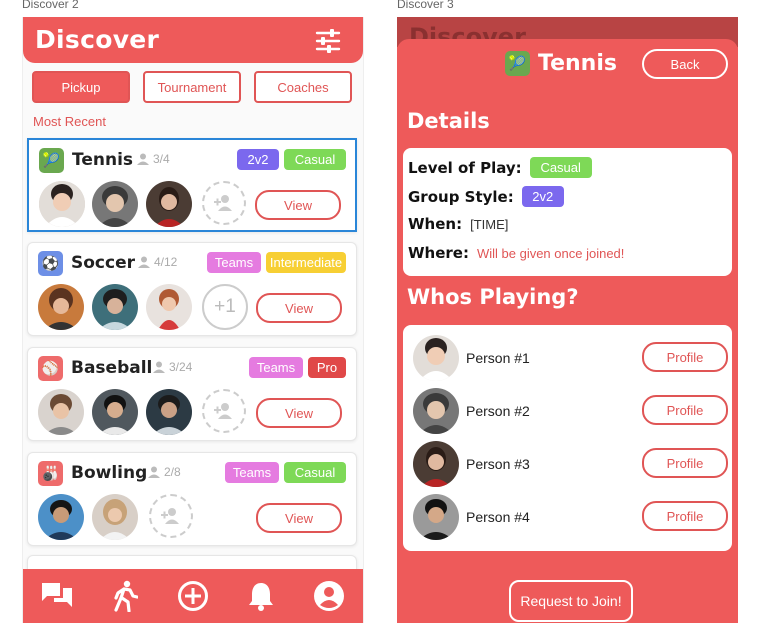 Image resolution: width=771 pixels, height=629 pixels. I want to click on style-row: Group Style: 2v2, so click(486, 196).